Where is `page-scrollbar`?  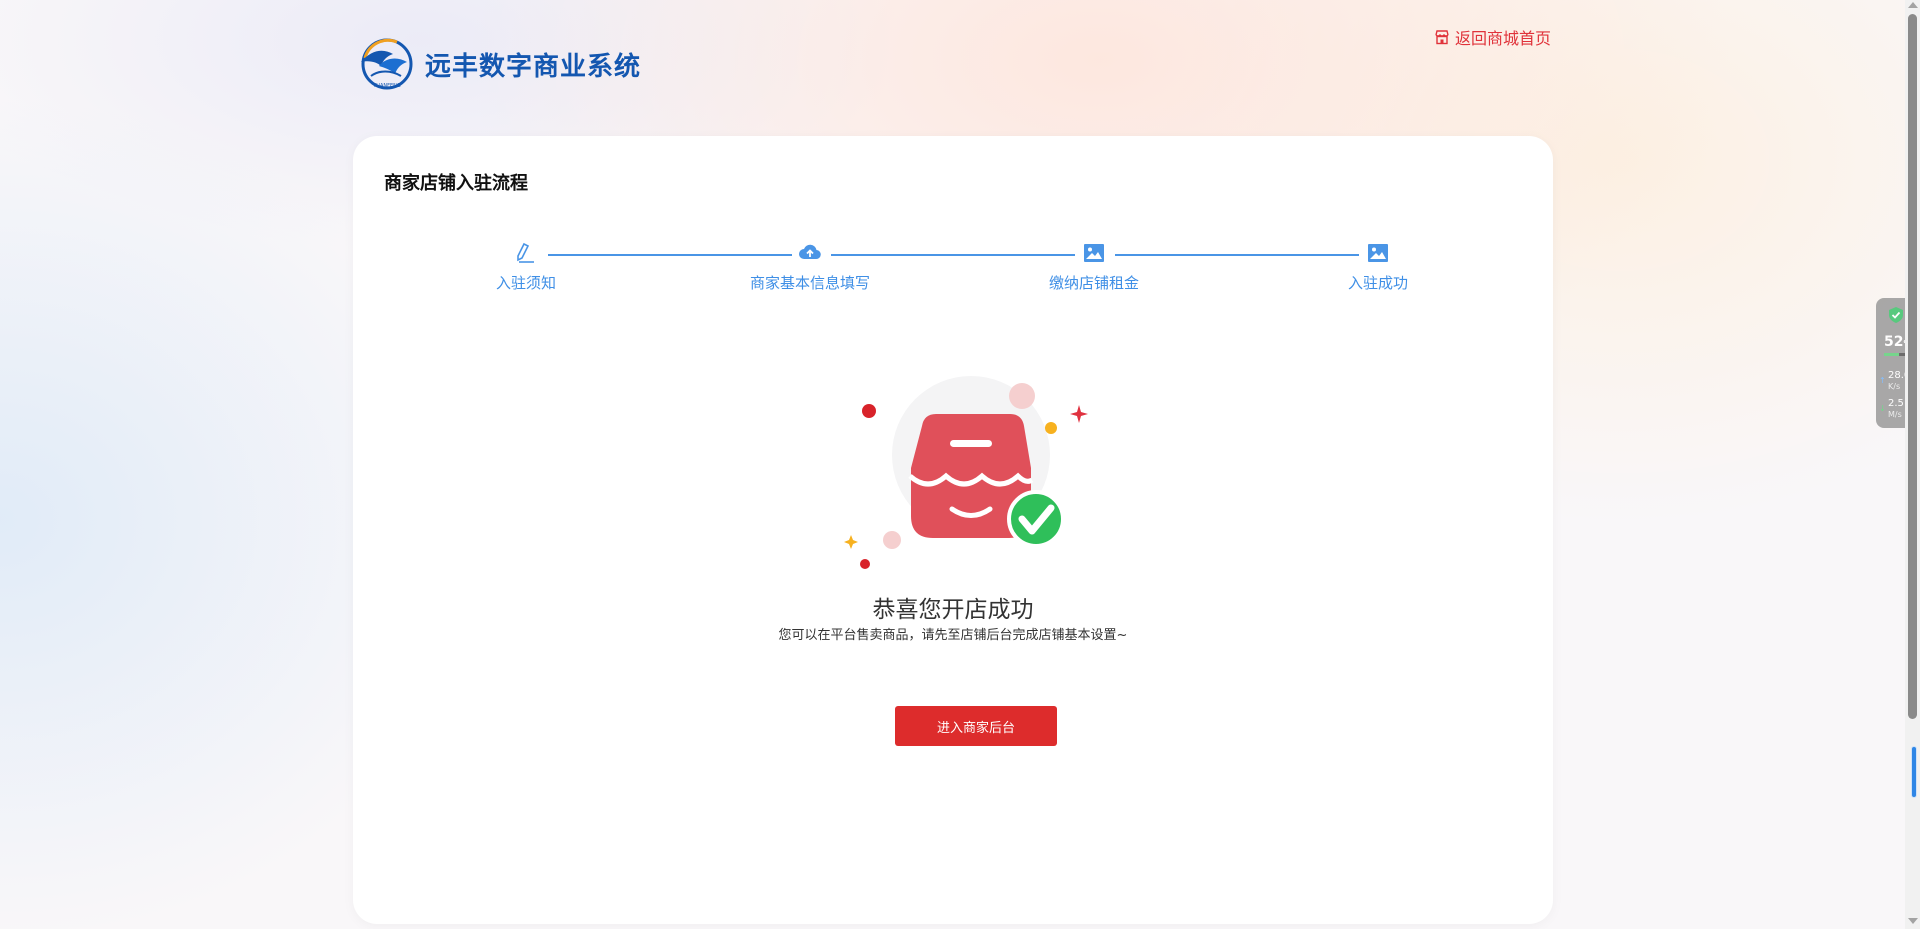
page-scrollbar is located at coordinates (1912, 464).